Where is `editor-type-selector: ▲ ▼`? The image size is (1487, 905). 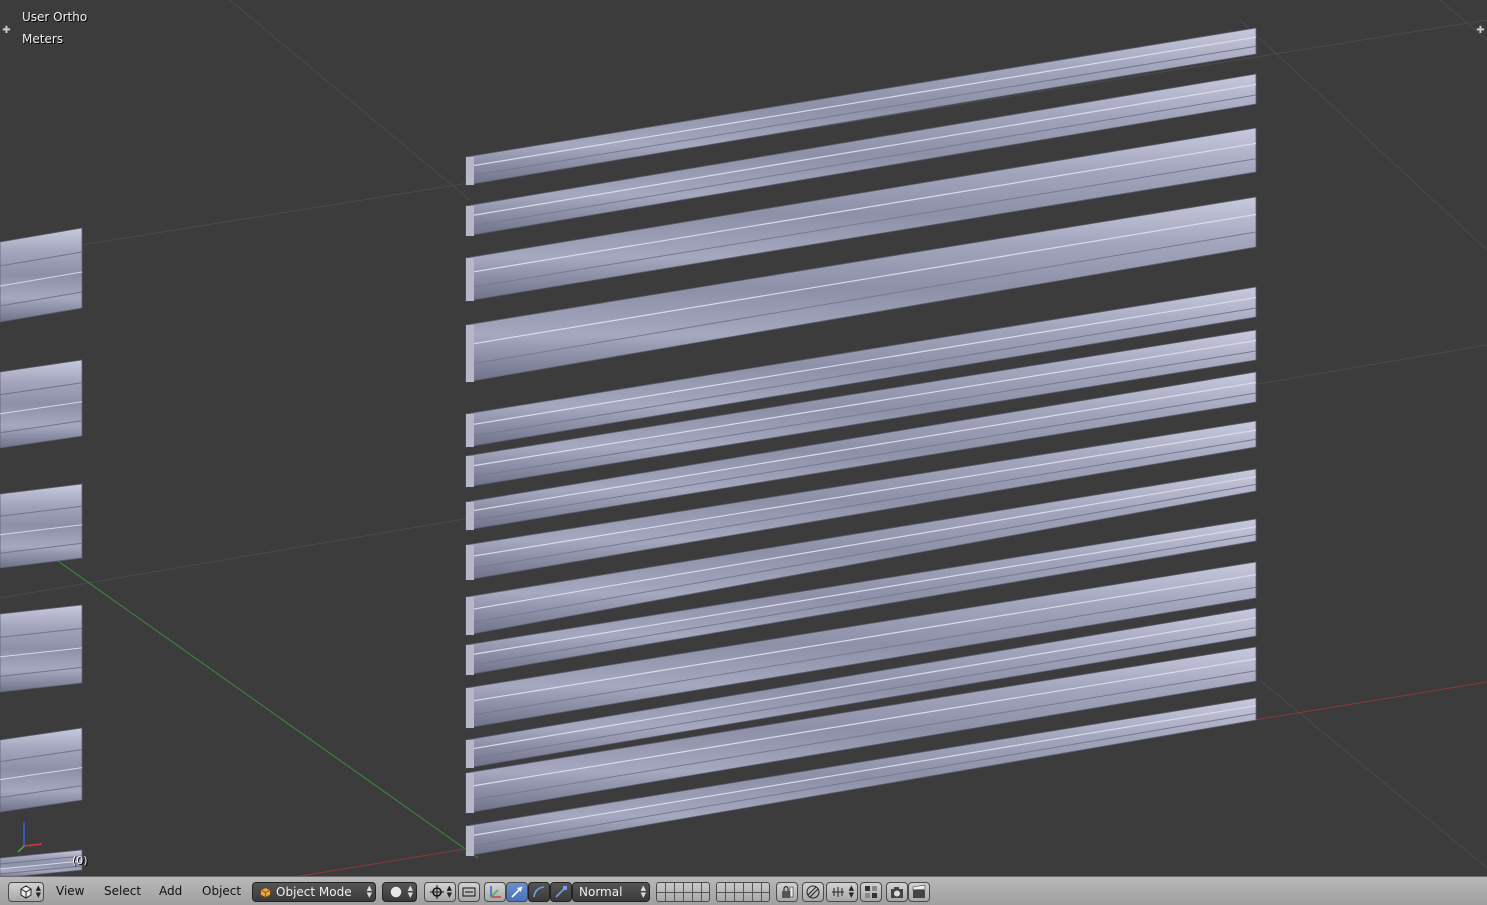 editor-type-selector: ▲ ▼ is located at coordinates (26, 892).